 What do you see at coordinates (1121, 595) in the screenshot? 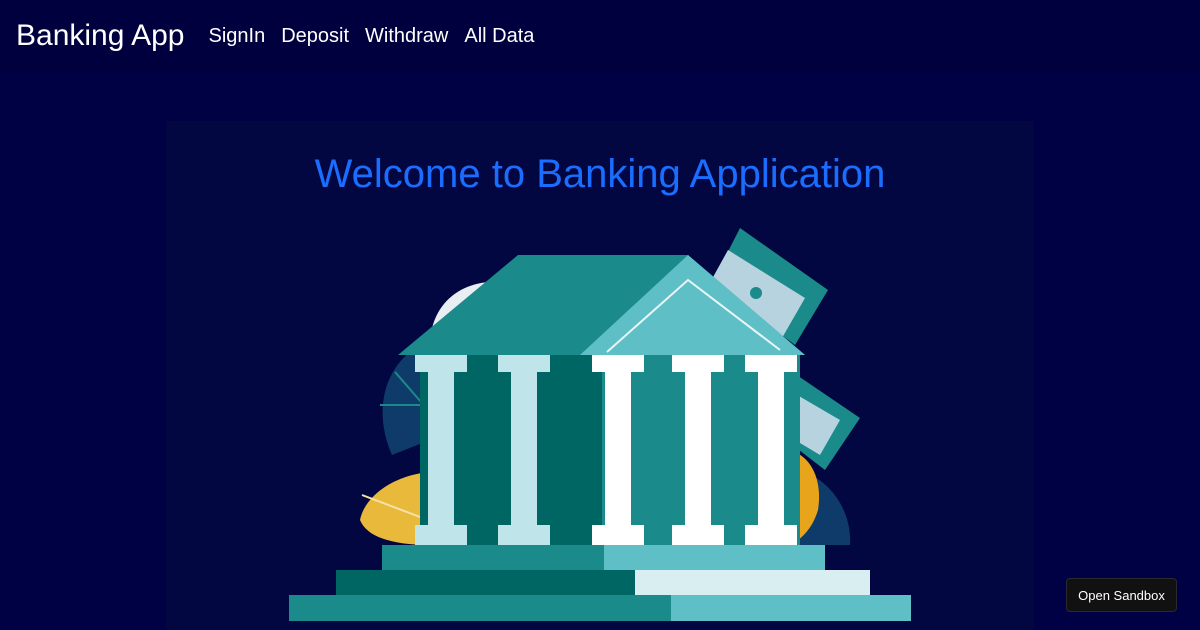
I see `open-sandbox-button: Open Sandbox` at bounding box center [1121, 595].